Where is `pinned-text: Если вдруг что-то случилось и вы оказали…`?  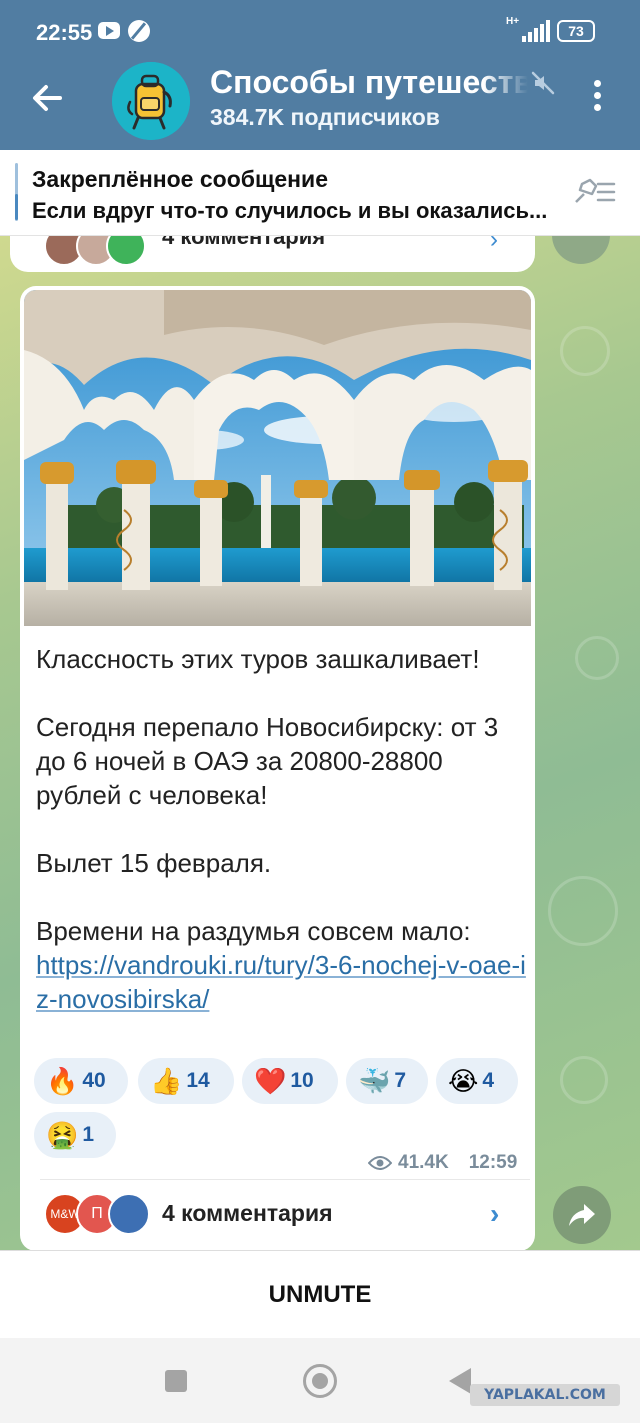
pinned-text: Если вдруг что-то случилось и вы оказали… is located at coordinates (290, 210).